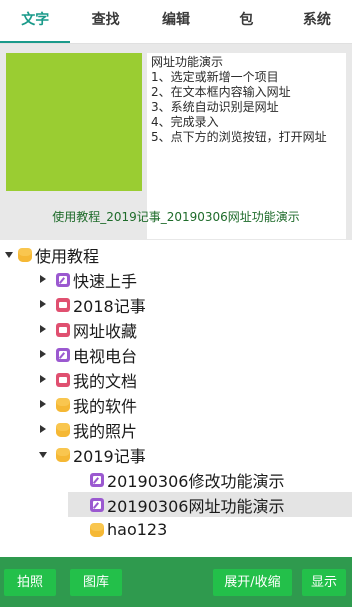  Describe the element at coordinates (246, 22) in the screenshot. I see `tab-package: 包` at that location.